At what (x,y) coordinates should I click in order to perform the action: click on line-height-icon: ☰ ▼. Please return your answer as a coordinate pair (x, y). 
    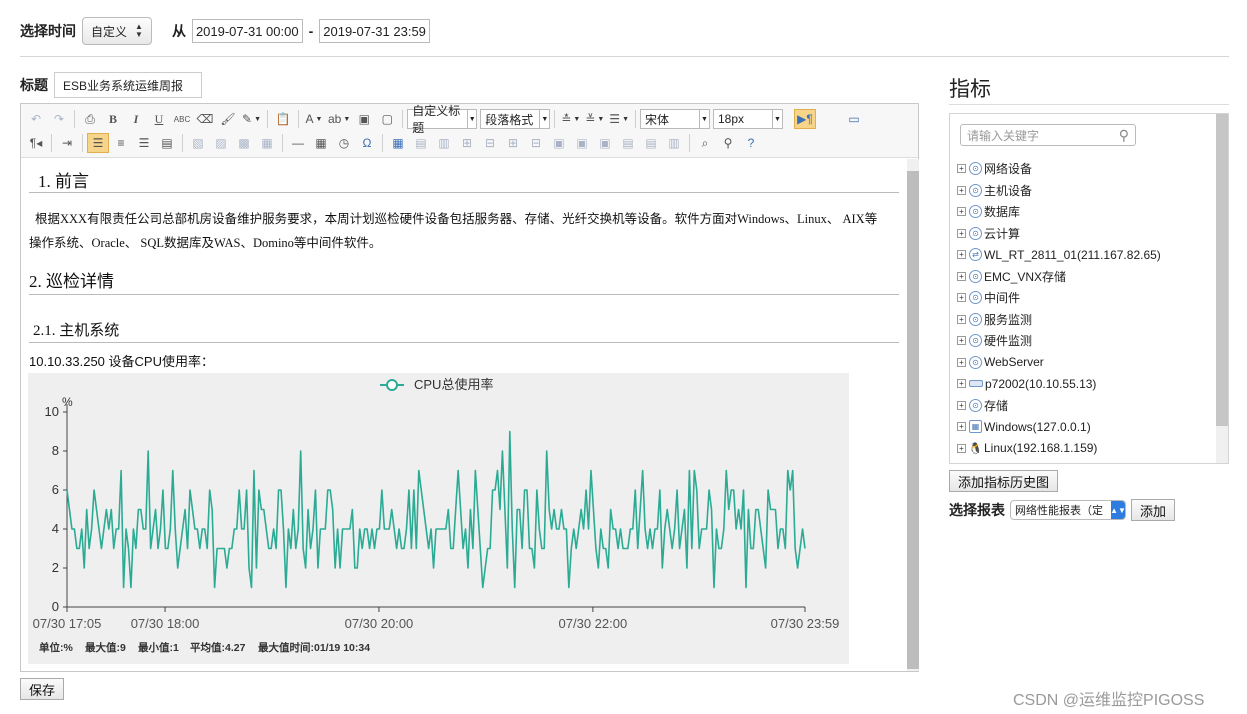
    Looking at the image, I should click on (619, 119).